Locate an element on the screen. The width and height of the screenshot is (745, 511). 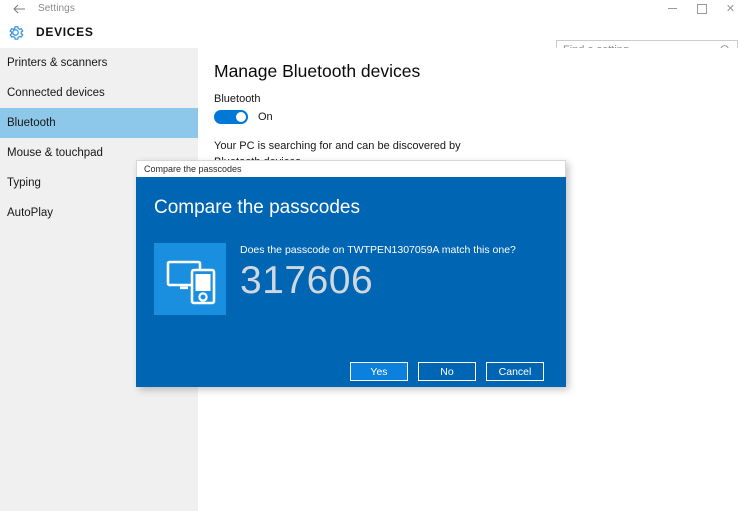
sidebar-item-label: Bluetooth is located at coordinates (31, 123).